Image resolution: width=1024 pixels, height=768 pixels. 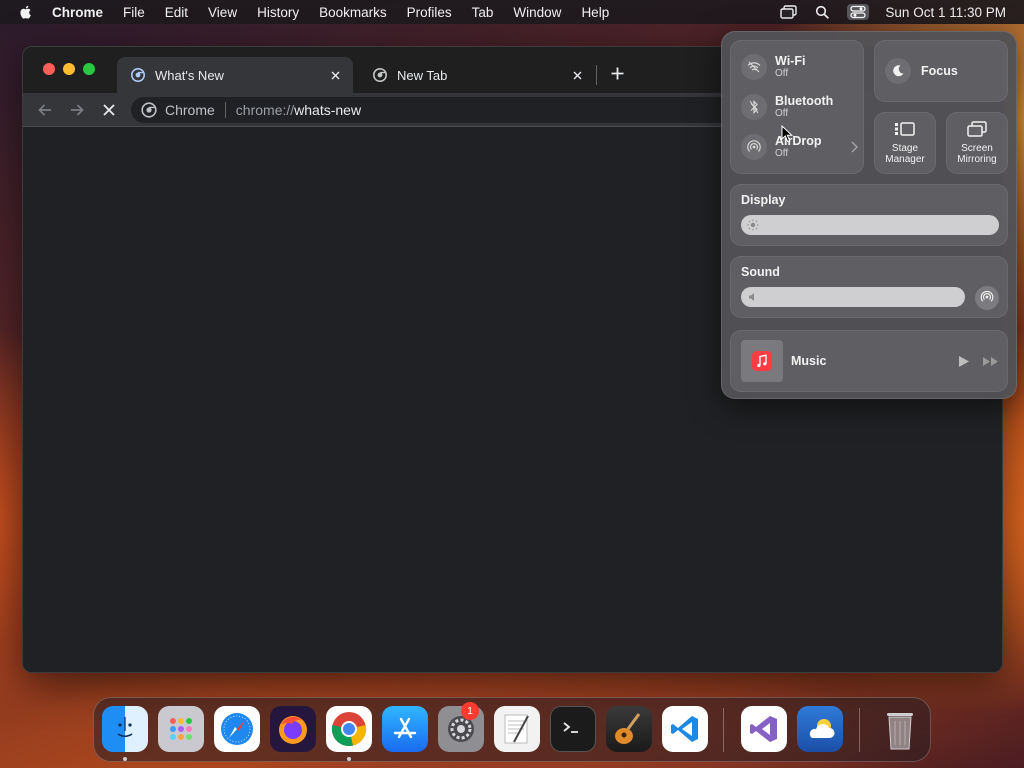 What do you see at coordinates (573, 729) in the screenshot?
I see `terminal-icon` at bounding box center [573, 729].